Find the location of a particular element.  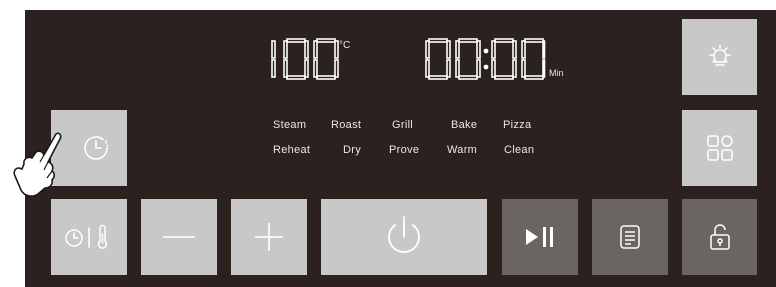

mode-prove: Prove is located at coordinates (404, 150).